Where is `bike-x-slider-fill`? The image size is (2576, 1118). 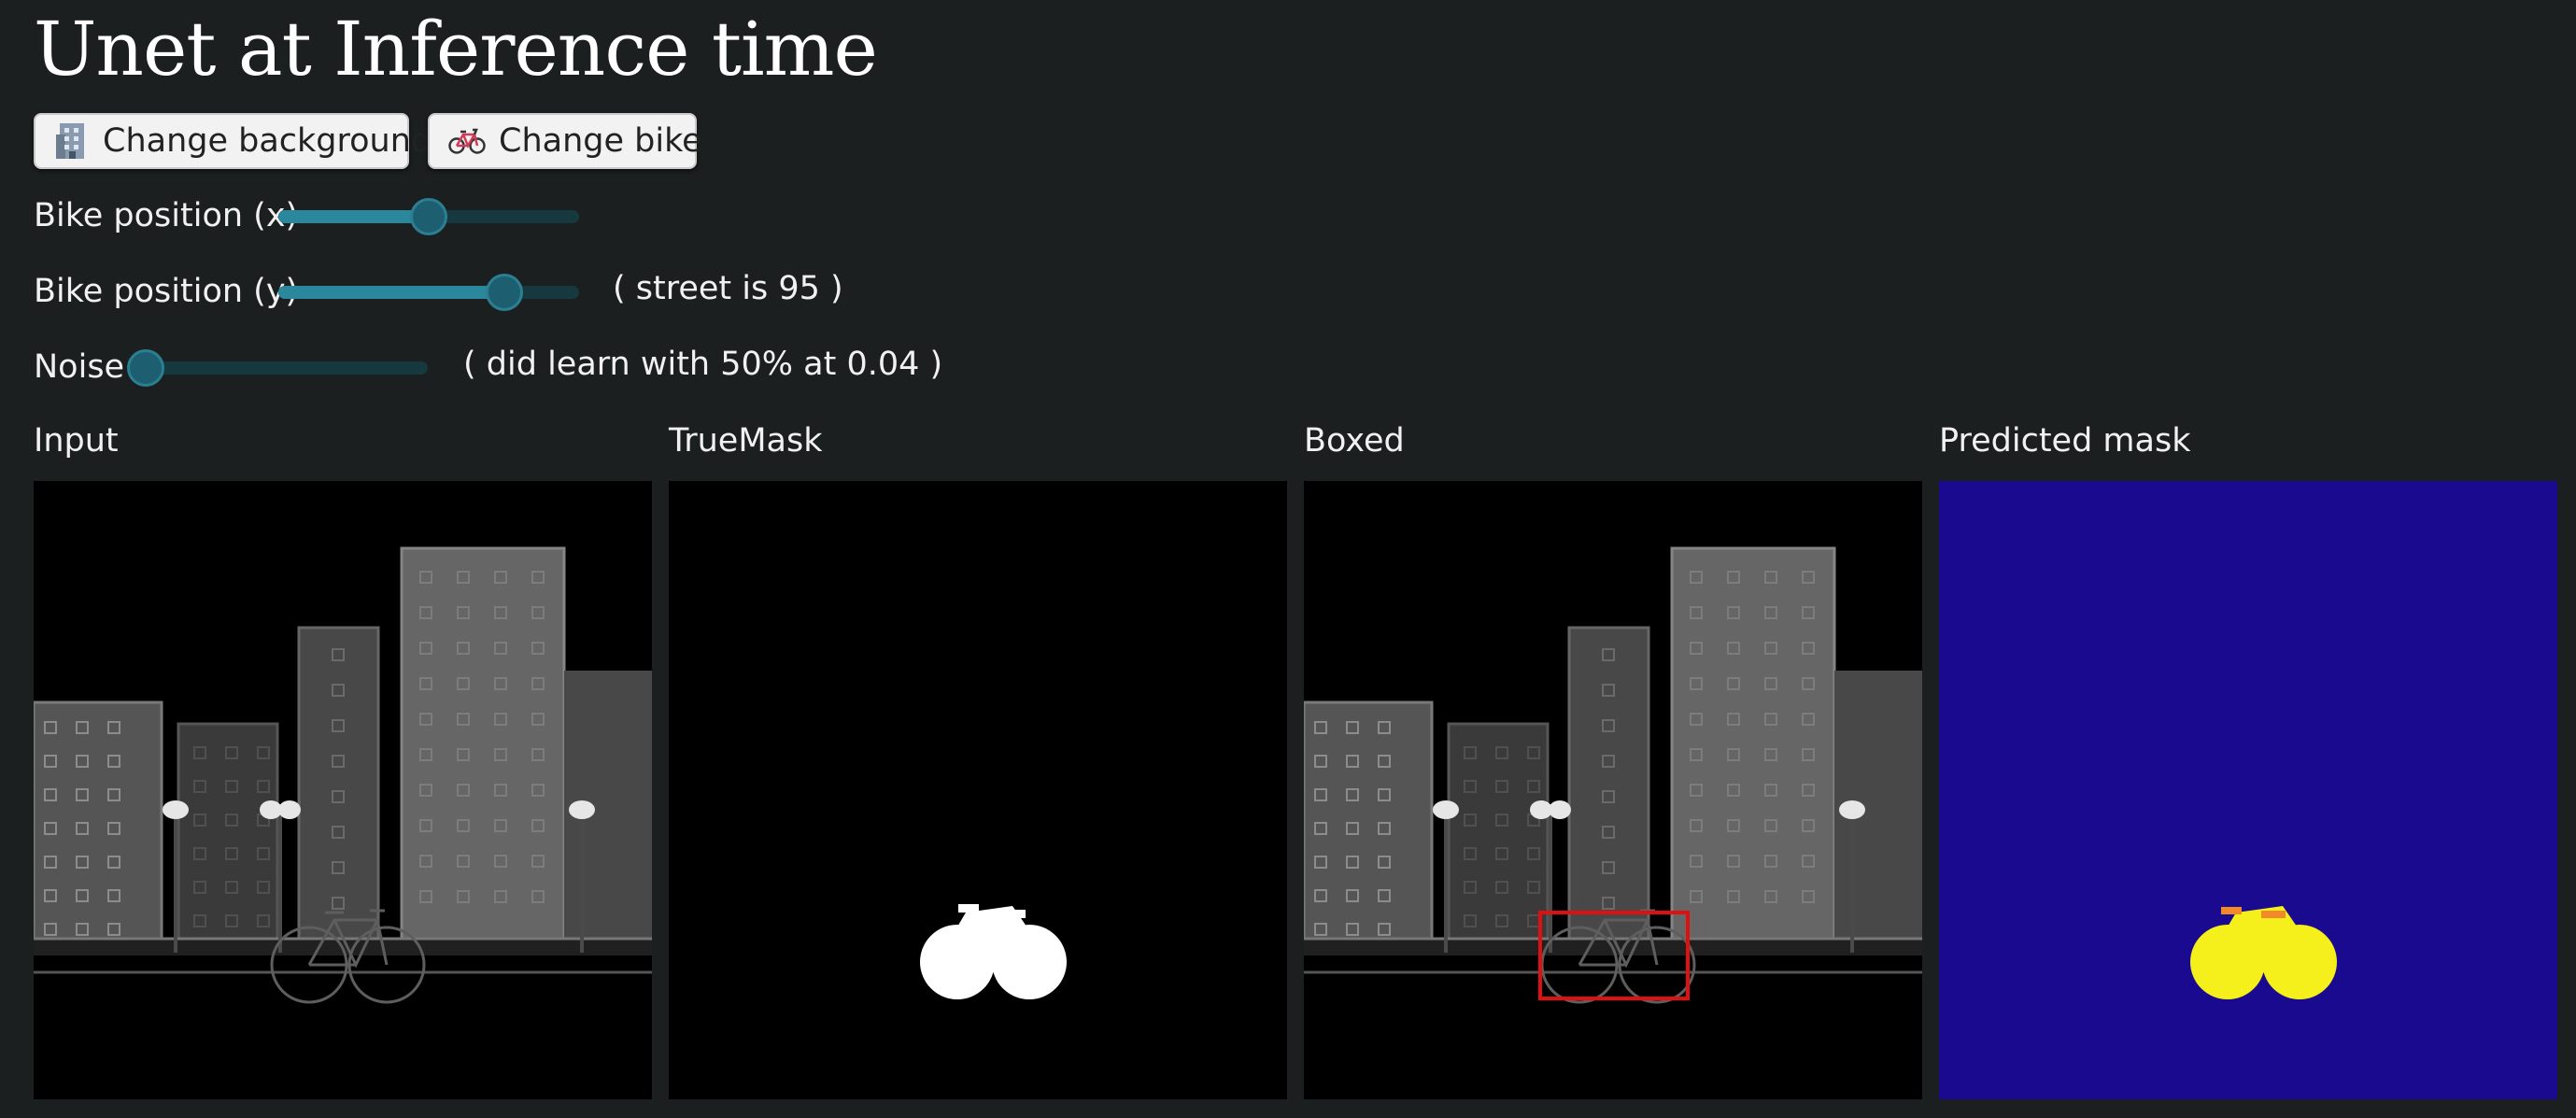
bike-x-slider-fill is located at coordinates (353, 216).